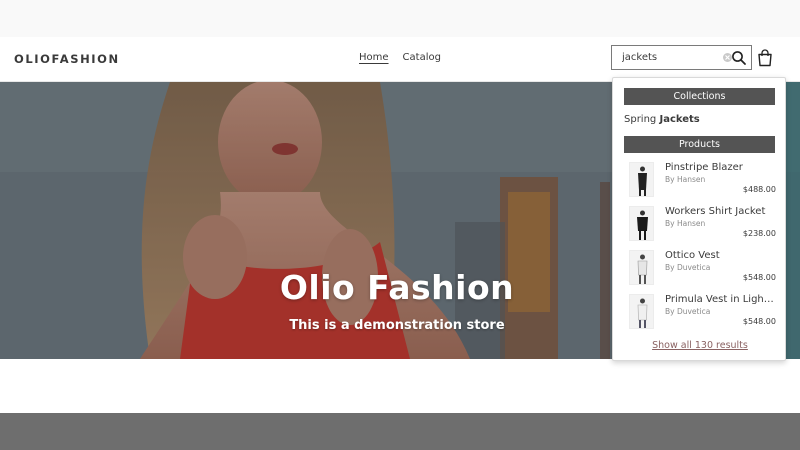 This screenshot has height=450, width=800. Describe the element at coordinates (664, 57) in the screenshot. I see `search-input` at that location.